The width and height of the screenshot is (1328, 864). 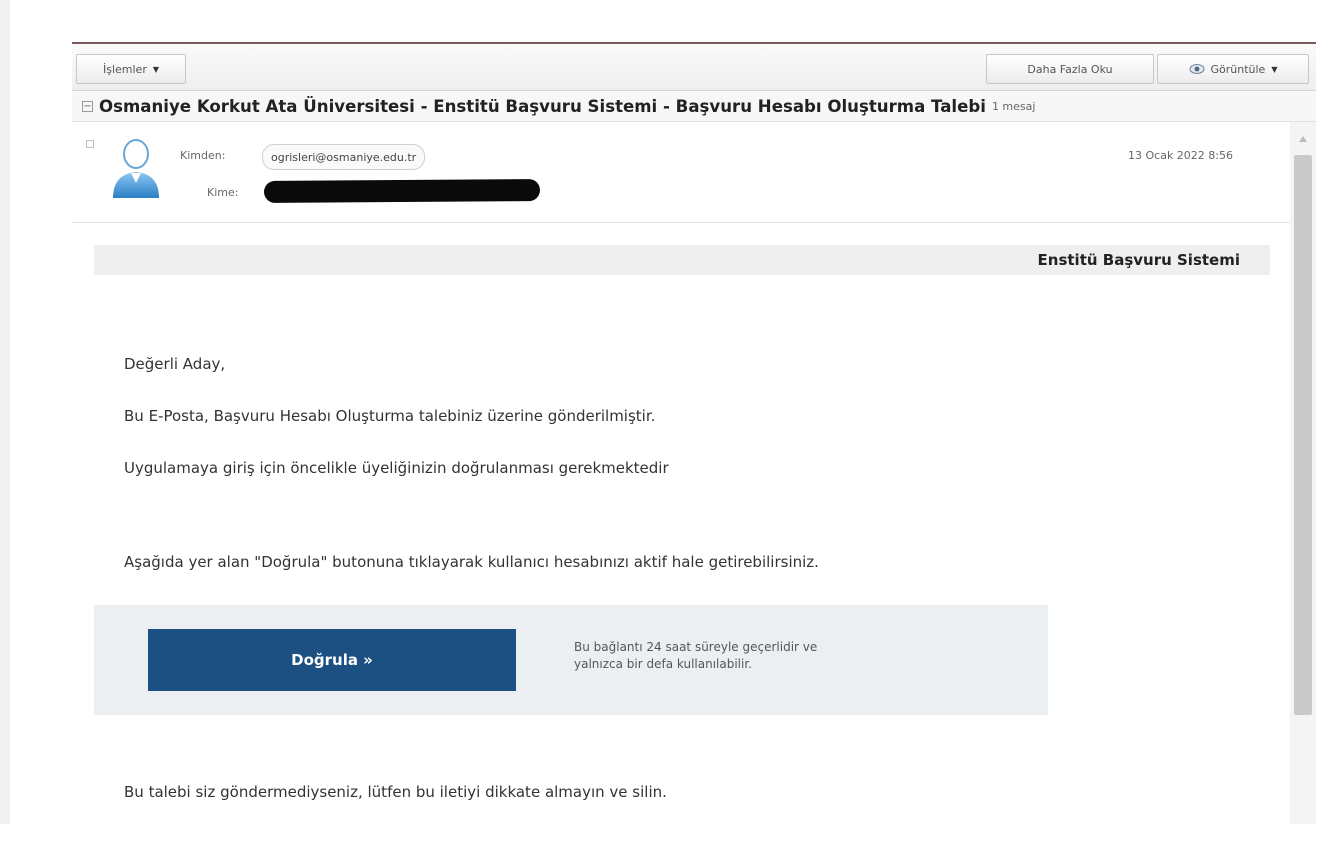 What do you see at coordinates (1303, 139) in the screenshot?
I see `scroll-up-icon` at bounding box center [1303, 139].